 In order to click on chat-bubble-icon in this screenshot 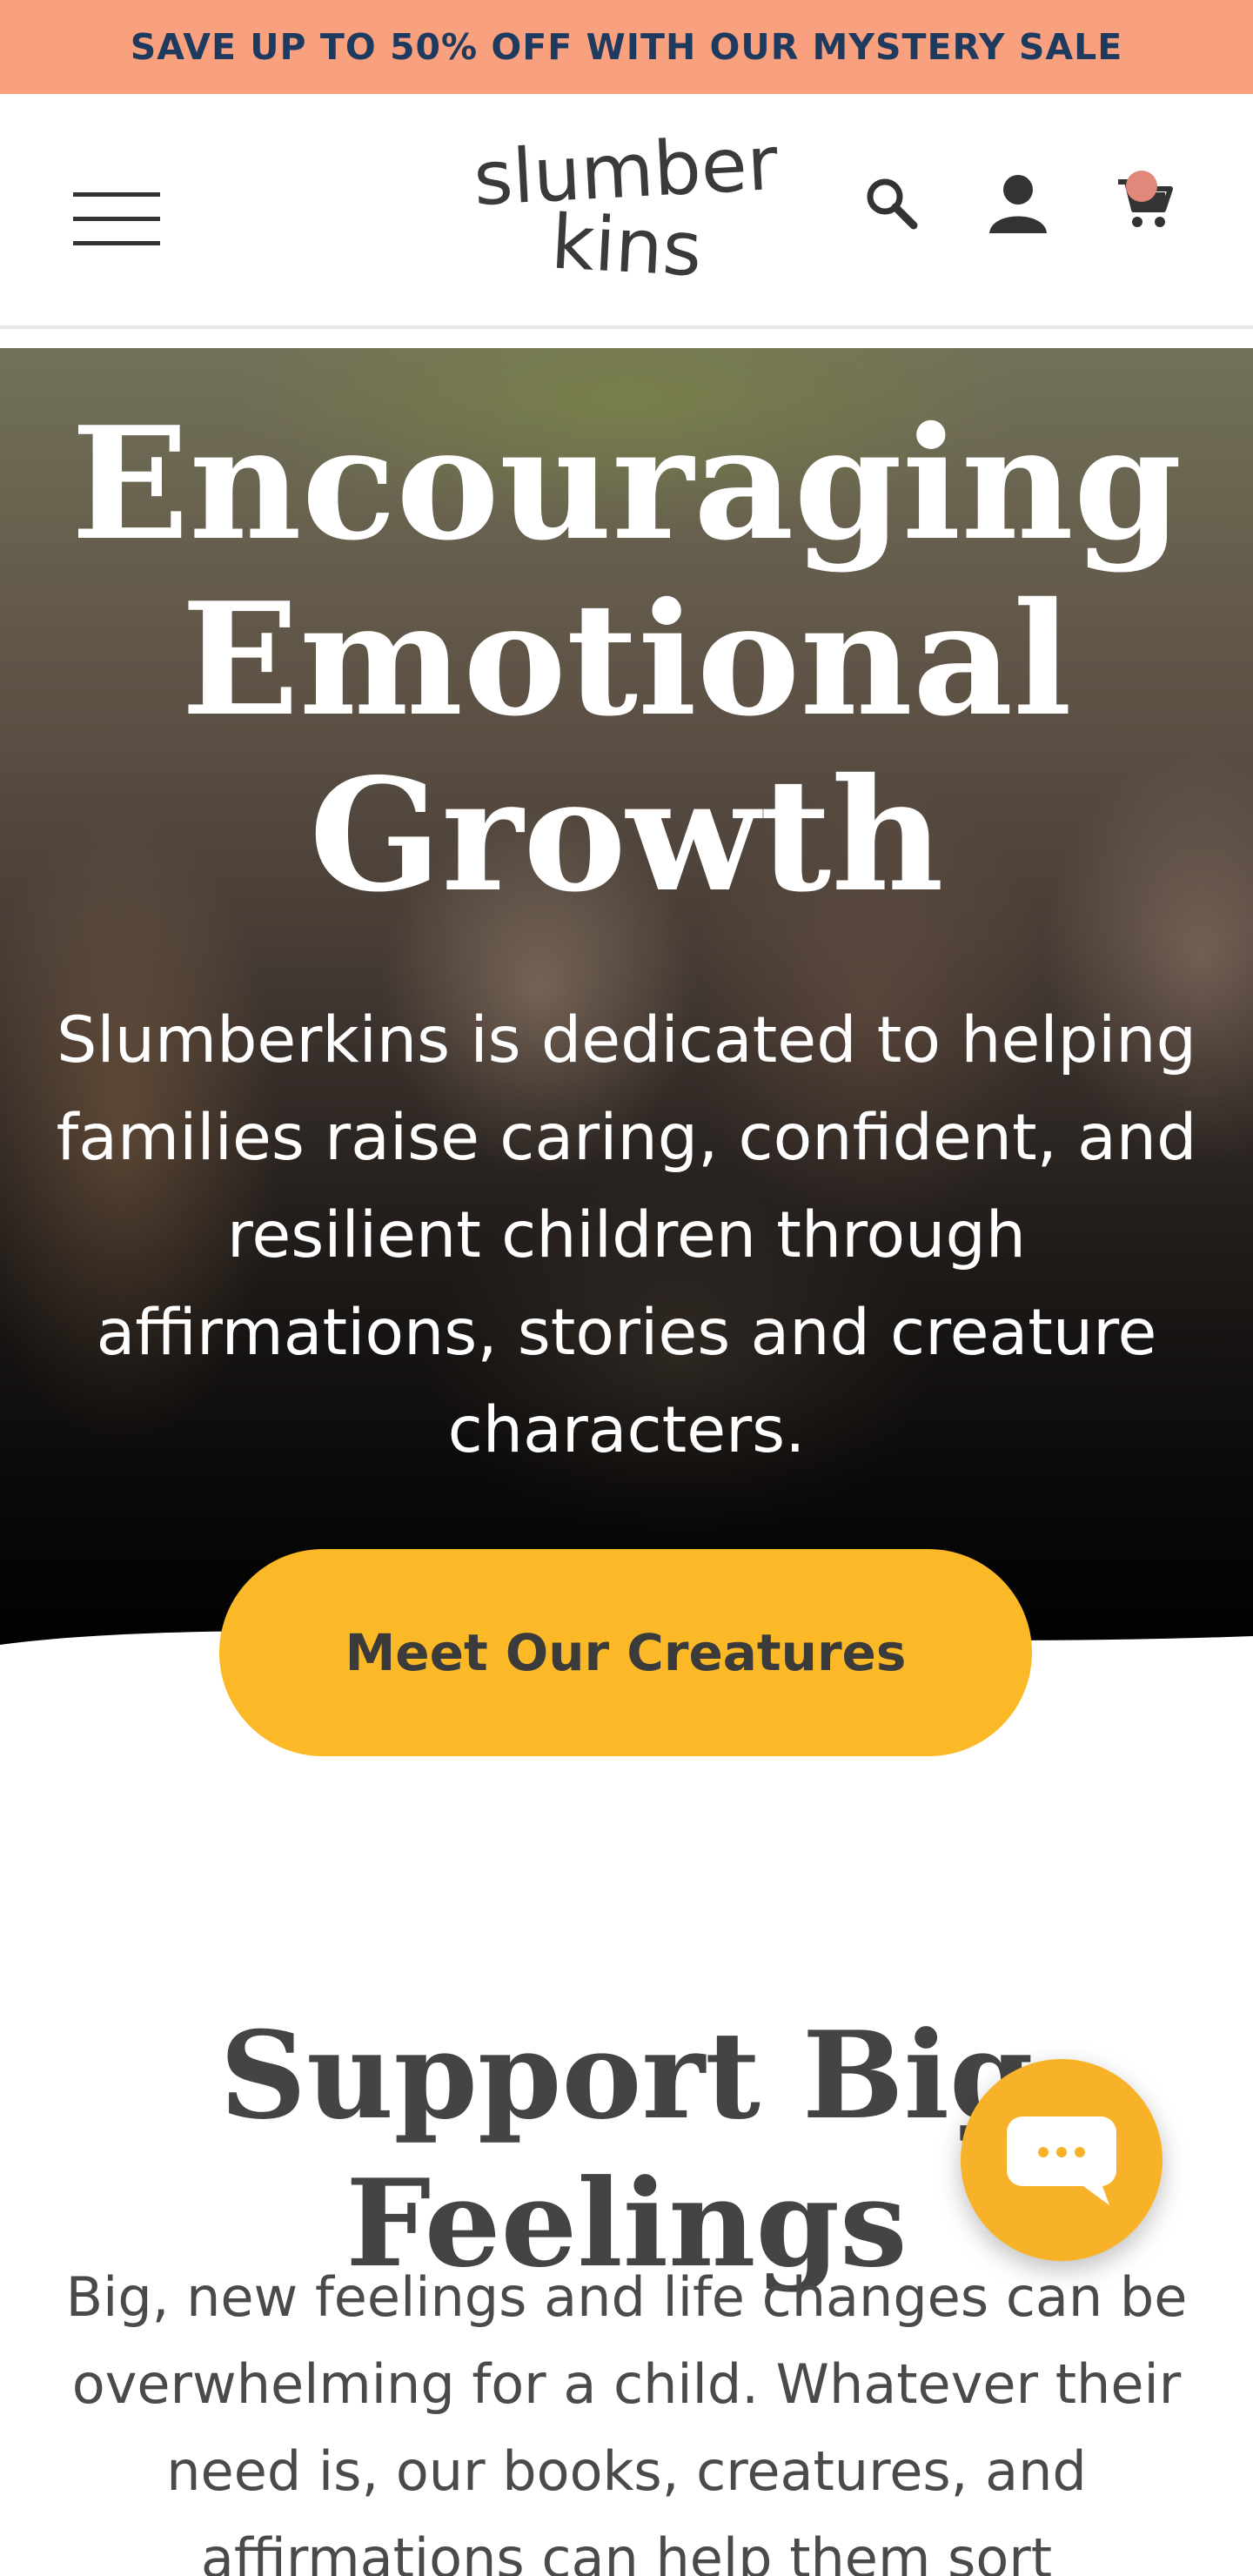, I will do `click(1061, 2160)`.